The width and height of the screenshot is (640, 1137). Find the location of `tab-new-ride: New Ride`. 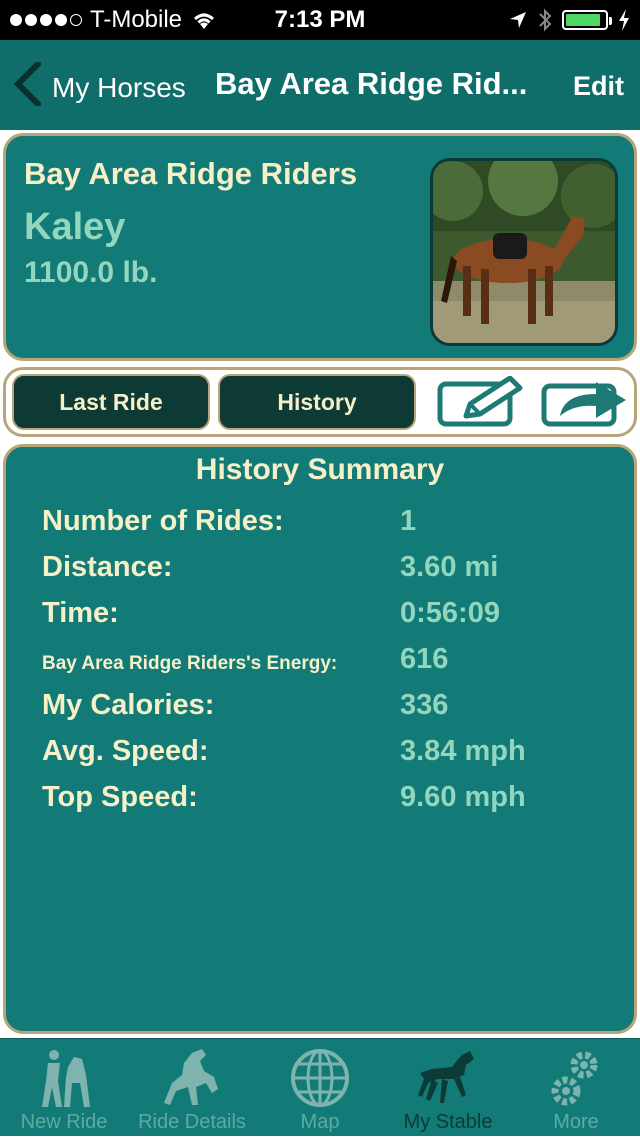

tab-new-ride: New Ride is located at coordinates (64, 1088).